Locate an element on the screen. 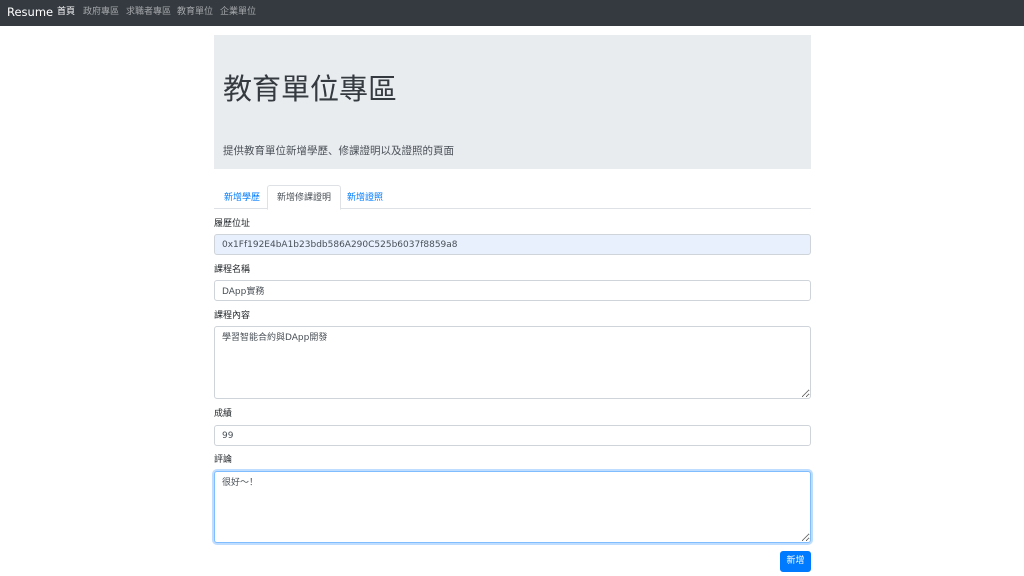 Image resolution: width=1024 pixels, height=576 pixels. navbar-brand: Resume is located at coordinates (30, 12).